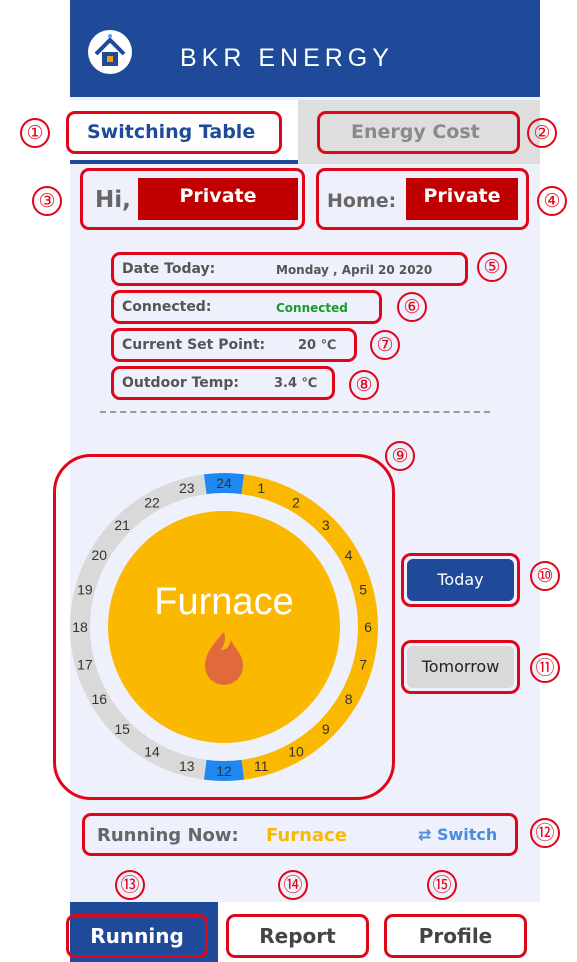 This screenshot has width=577, height=962. I want to click on tomorrow-button-frame: Tomorrow, so click(460, 667).